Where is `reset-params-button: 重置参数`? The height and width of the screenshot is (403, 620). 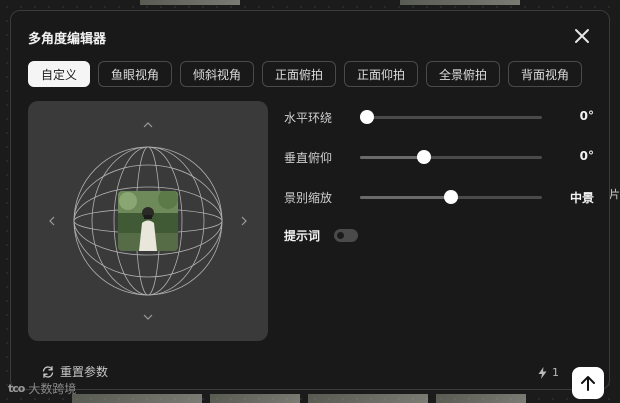
reset-params-button: 重置参数 is located at coordinates (74, 371).